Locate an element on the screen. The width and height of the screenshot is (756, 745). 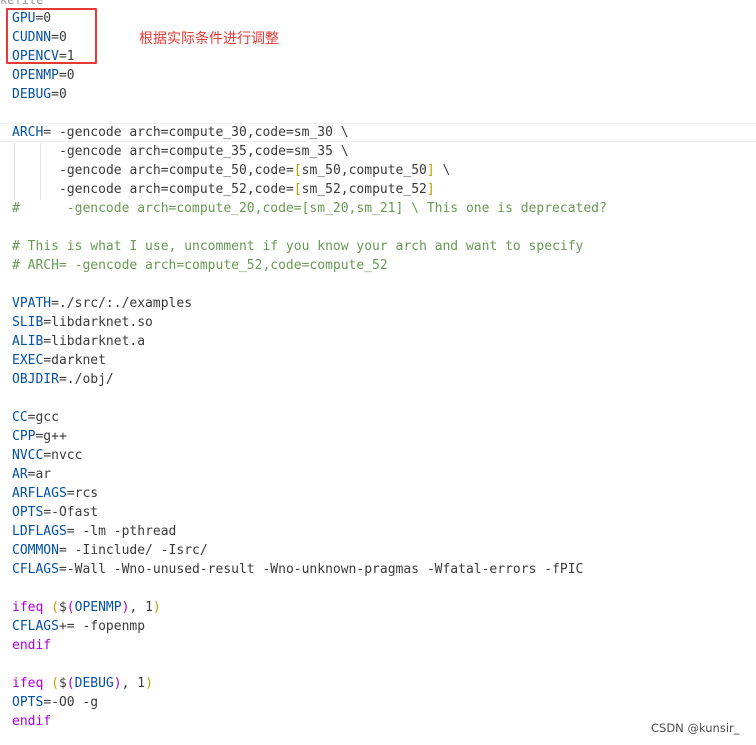
code-token: = -gencode arch=compute_30,code=sm_30 \ is located at coordinates (196, 132).